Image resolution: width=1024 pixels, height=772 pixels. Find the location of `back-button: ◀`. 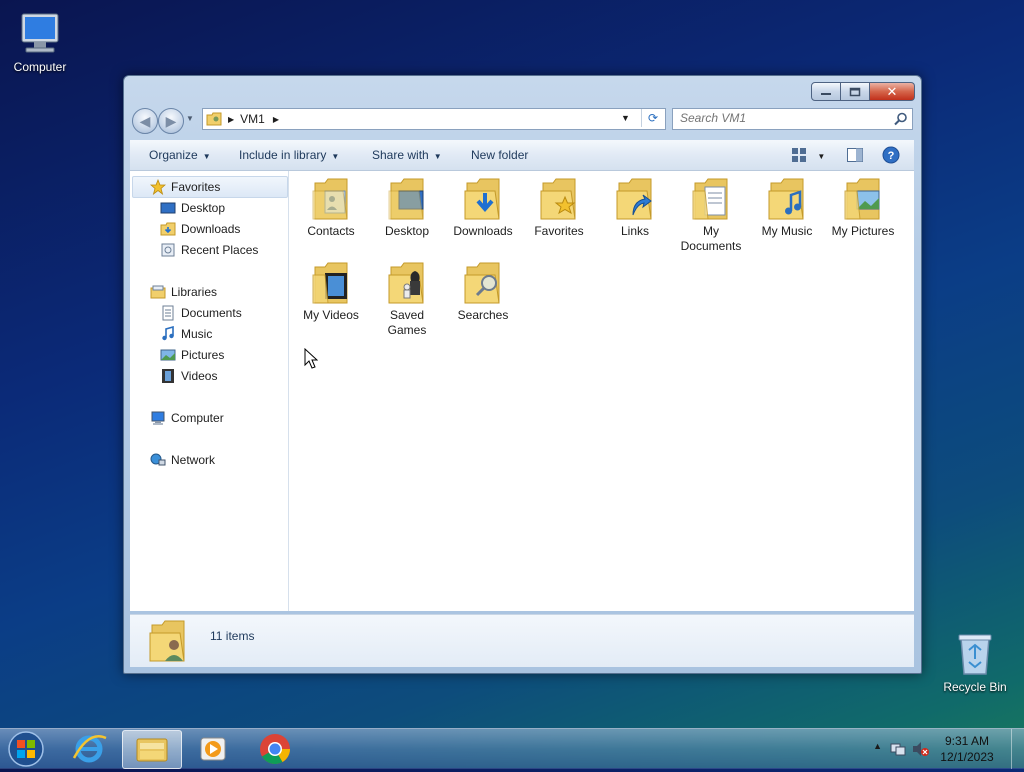

back-button: ◀ is located at coordinates (145, 121).